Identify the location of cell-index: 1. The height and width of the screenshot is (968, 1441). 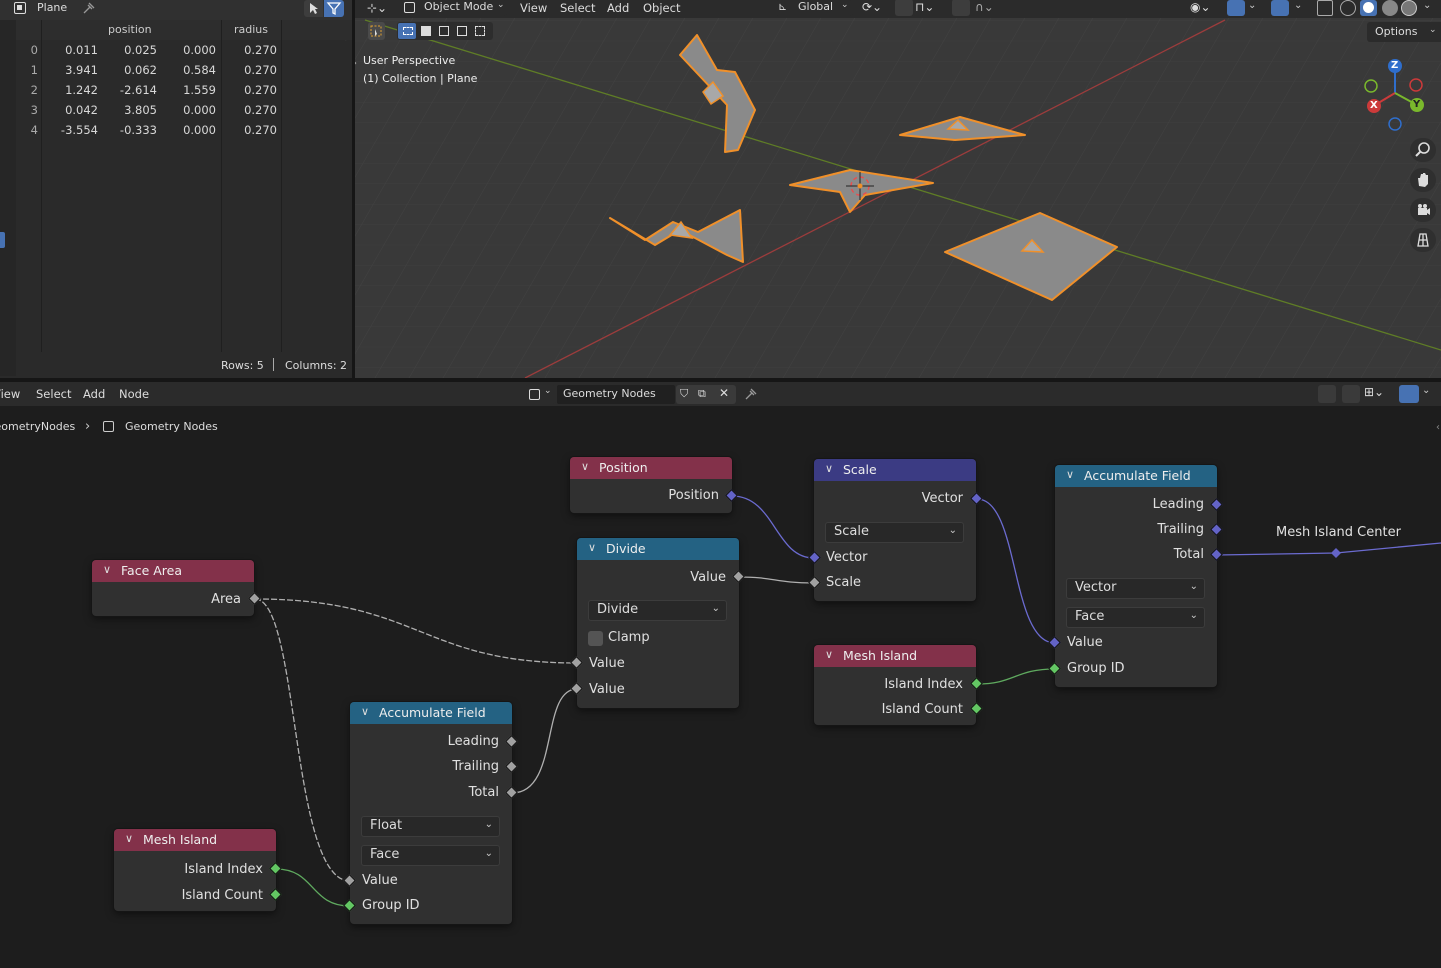
(34, 70).